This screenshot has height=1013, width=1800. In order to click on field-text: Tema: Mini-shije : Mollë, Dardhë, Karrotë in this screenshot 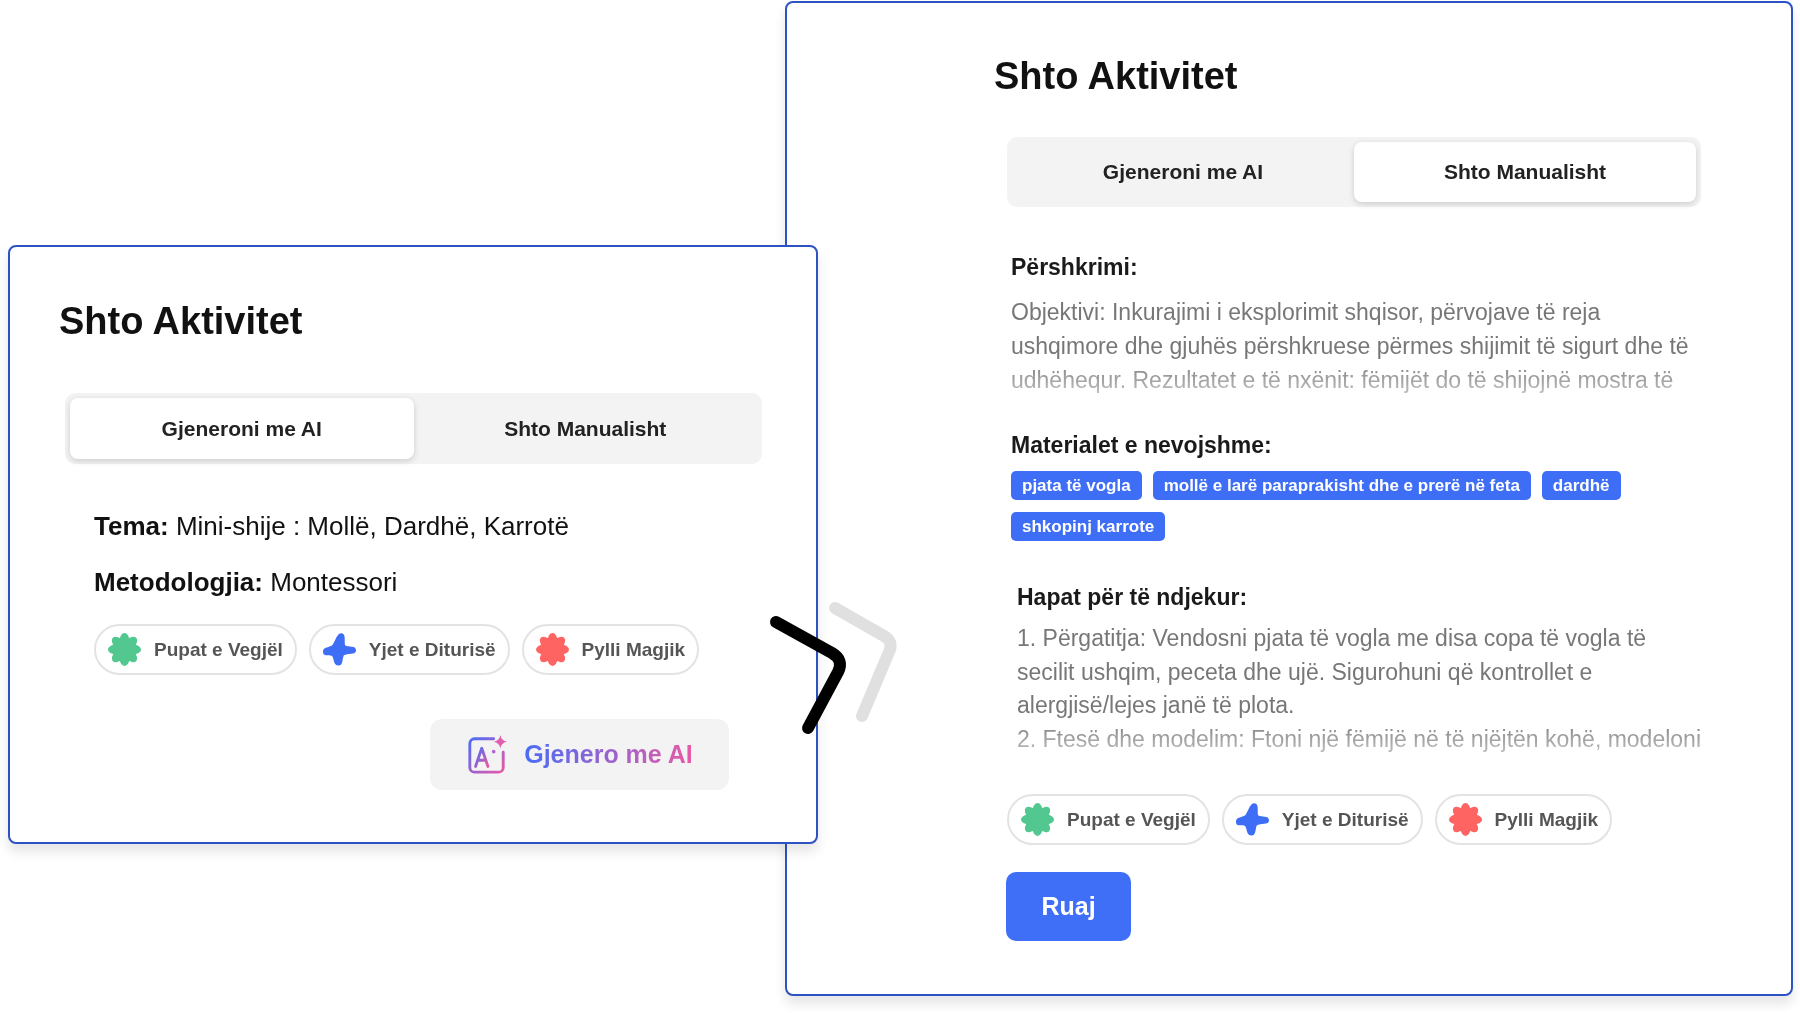, I will do `click(331, 526)`.